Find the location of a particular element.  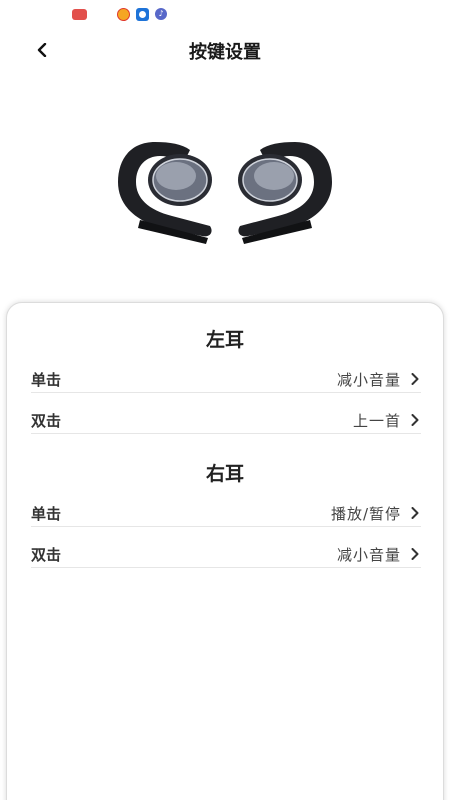

music-notification-icon: ♪ is located at coordinates (161, 14).